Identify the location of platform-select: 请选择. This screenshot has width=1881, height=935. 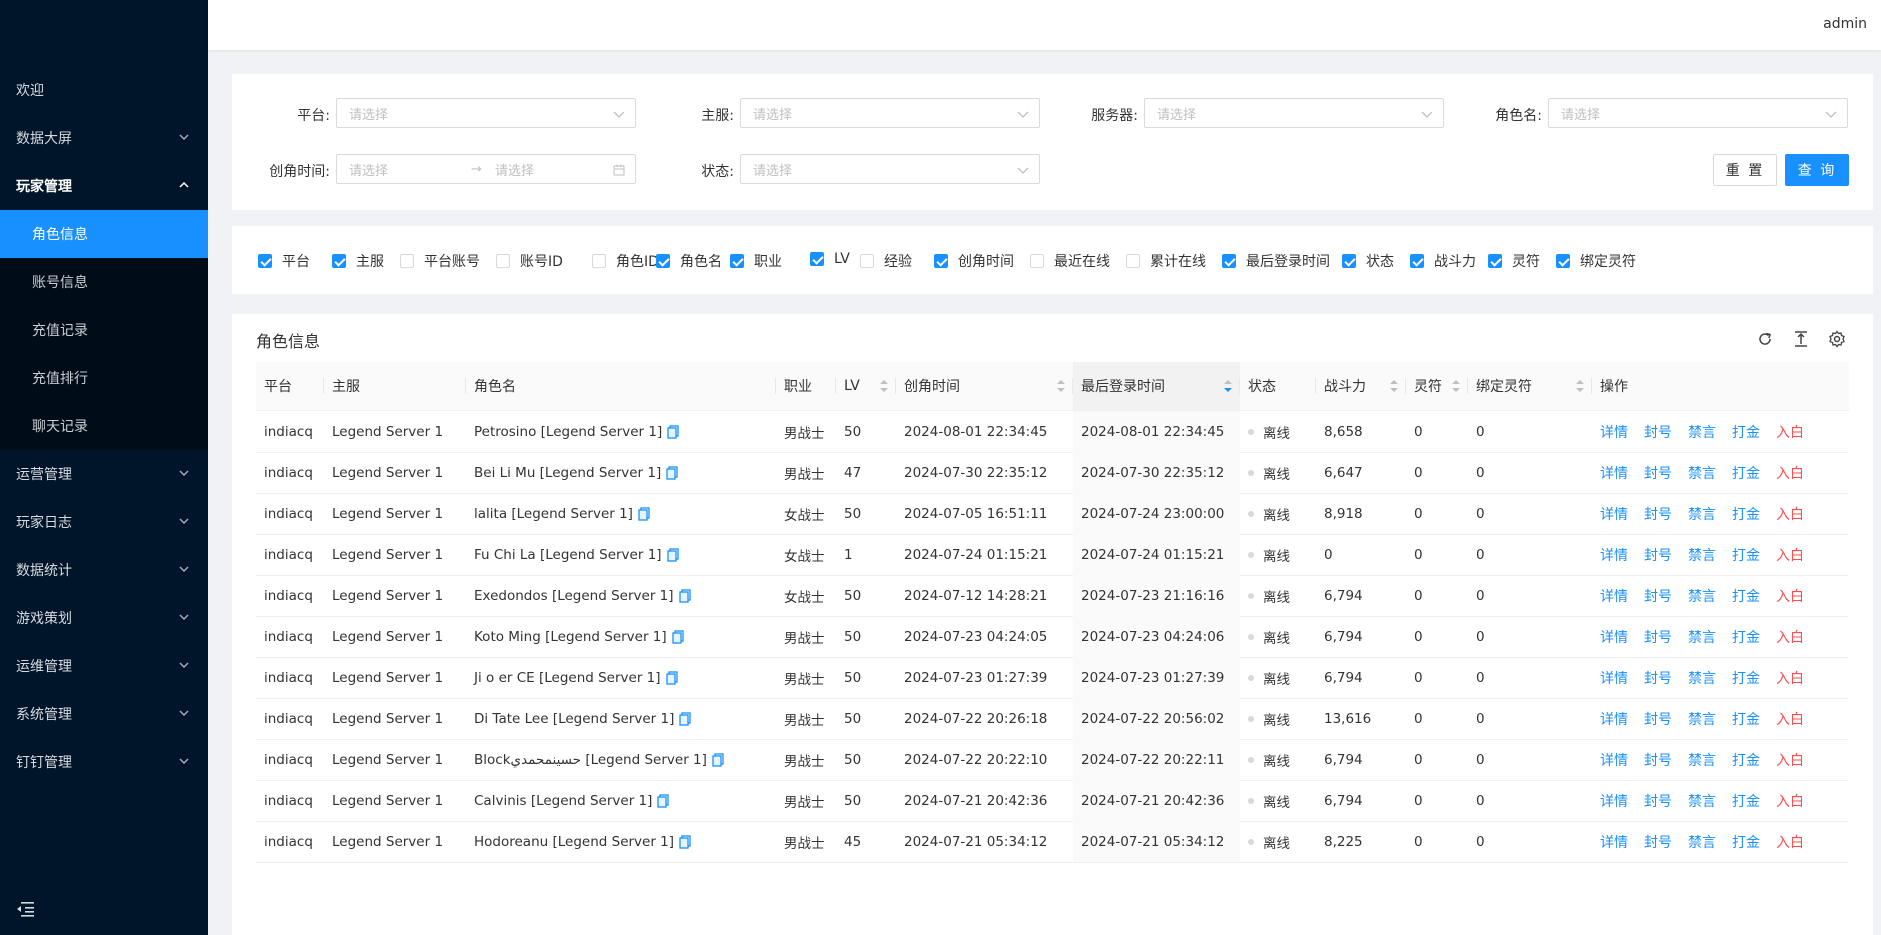
(486, 113).